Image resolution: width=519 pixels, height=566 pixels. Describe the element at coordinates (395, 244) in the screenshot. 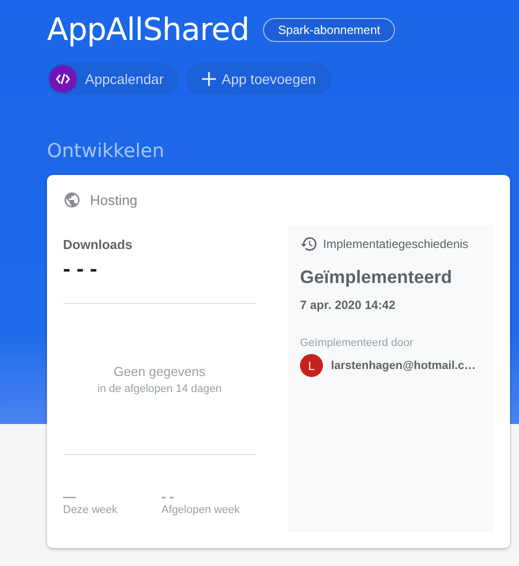

I see `history-title: Implementatiegeschiedenis` at that location.